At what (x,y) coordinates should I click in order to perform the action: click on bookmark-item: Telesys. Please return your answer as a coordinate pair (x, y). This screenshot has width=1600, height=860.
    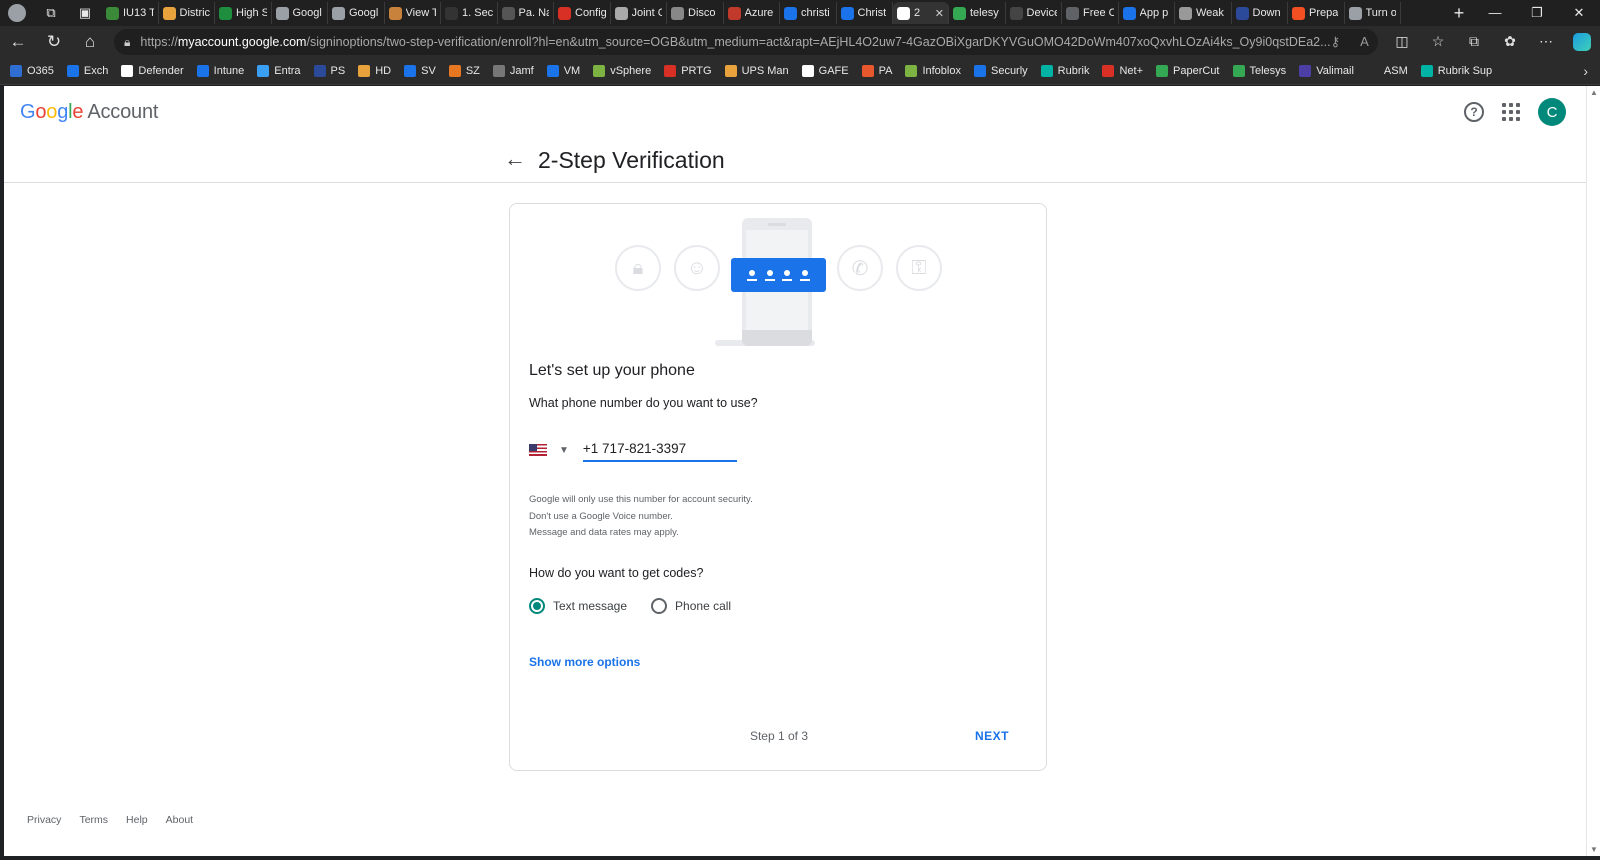
    Looking at the image, I should click on (1259, 71).